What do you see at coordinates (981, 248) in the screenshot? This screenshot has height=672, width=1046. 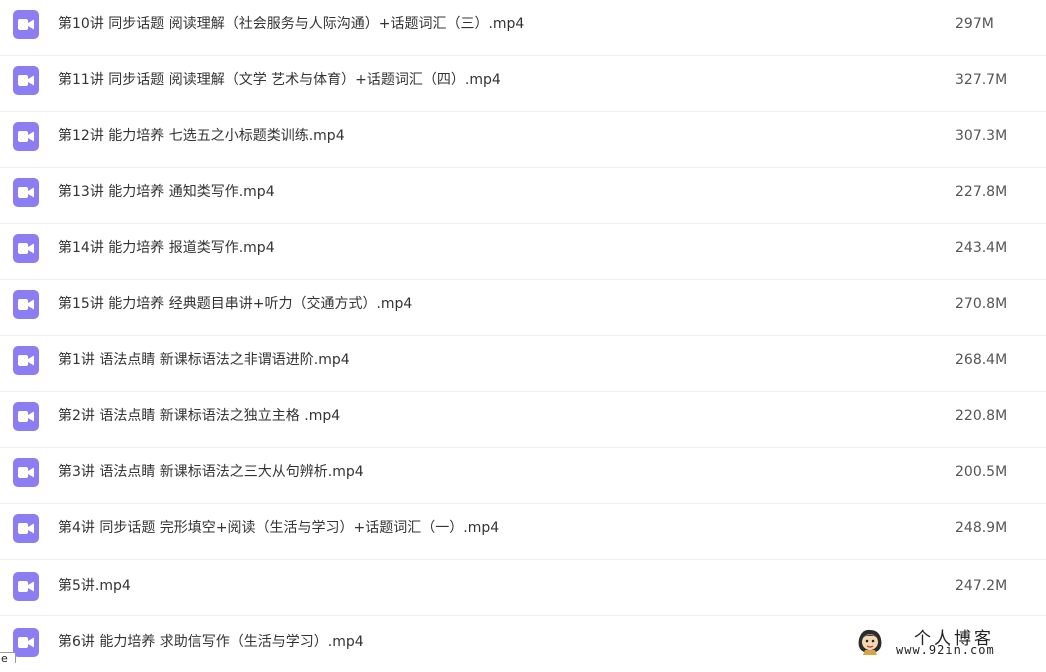 I see `file-size: 243.4M` at bounding box center [981, 248].